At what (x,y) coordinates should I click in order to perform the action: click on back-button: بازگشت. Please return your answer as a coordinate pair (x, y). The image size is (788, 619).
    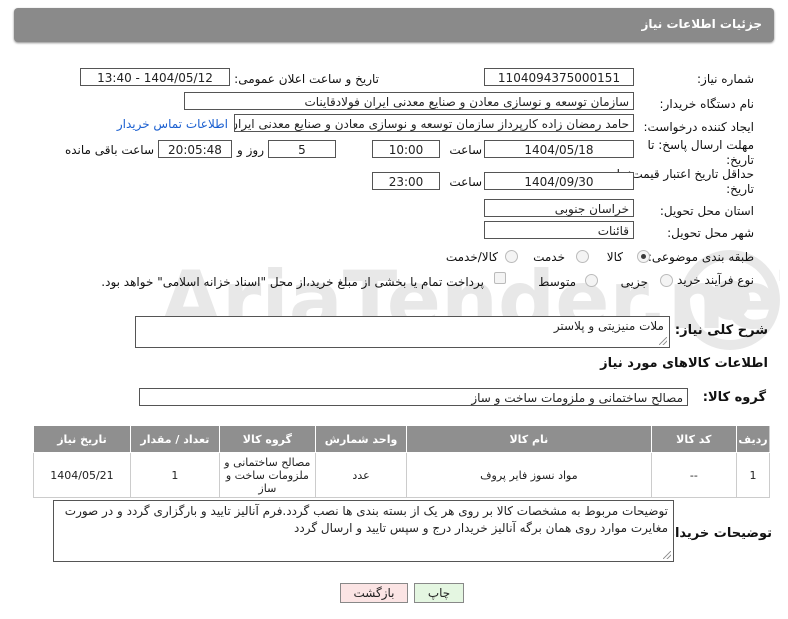
    Looking at the image, I should click on (374, 593).